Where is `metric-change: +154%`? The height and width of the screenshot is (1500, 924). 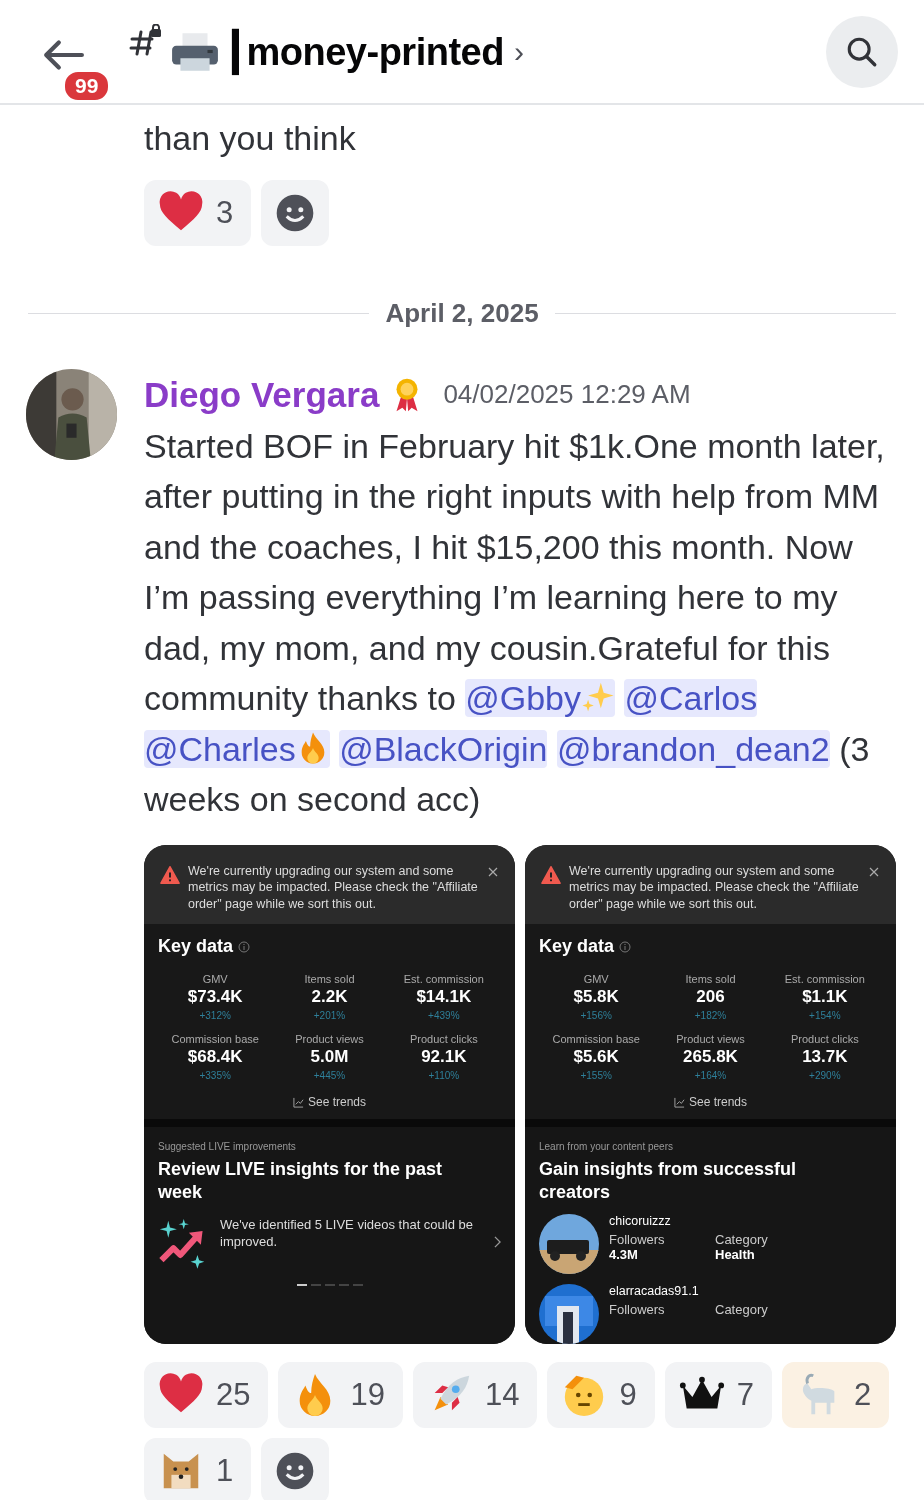
metric-change: +154% is located at coordinates (825, 1015).